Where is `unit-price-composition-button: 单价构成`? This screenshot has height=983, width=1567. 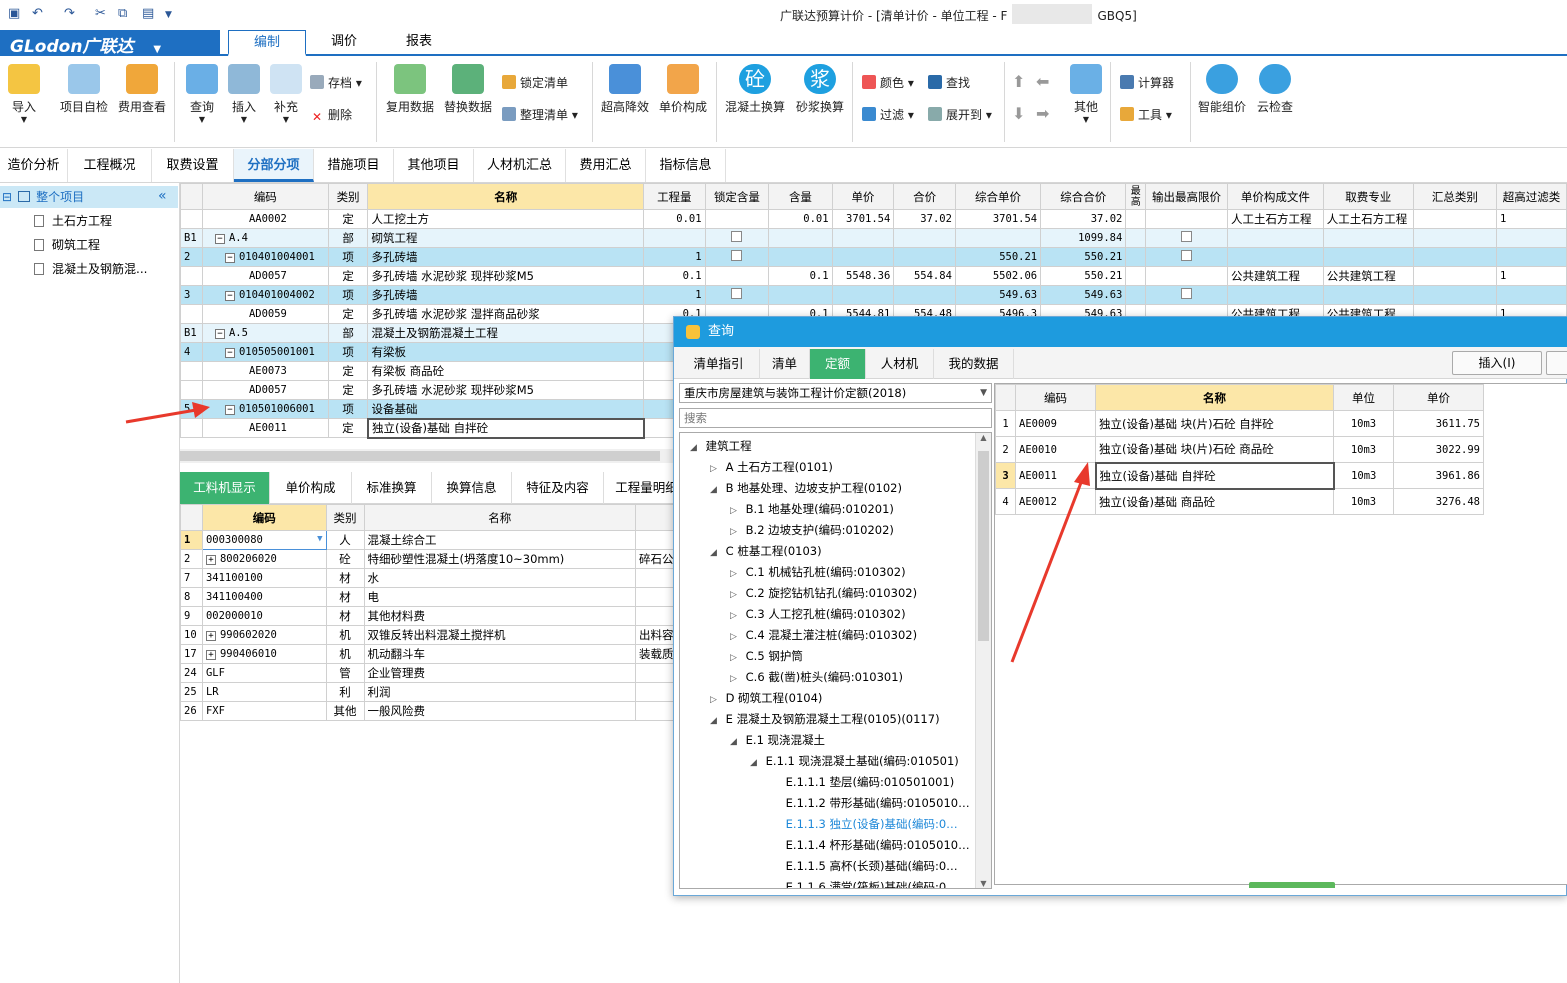
unit-price-composition-button: 单价构成 is located at coordinates (683, 89).